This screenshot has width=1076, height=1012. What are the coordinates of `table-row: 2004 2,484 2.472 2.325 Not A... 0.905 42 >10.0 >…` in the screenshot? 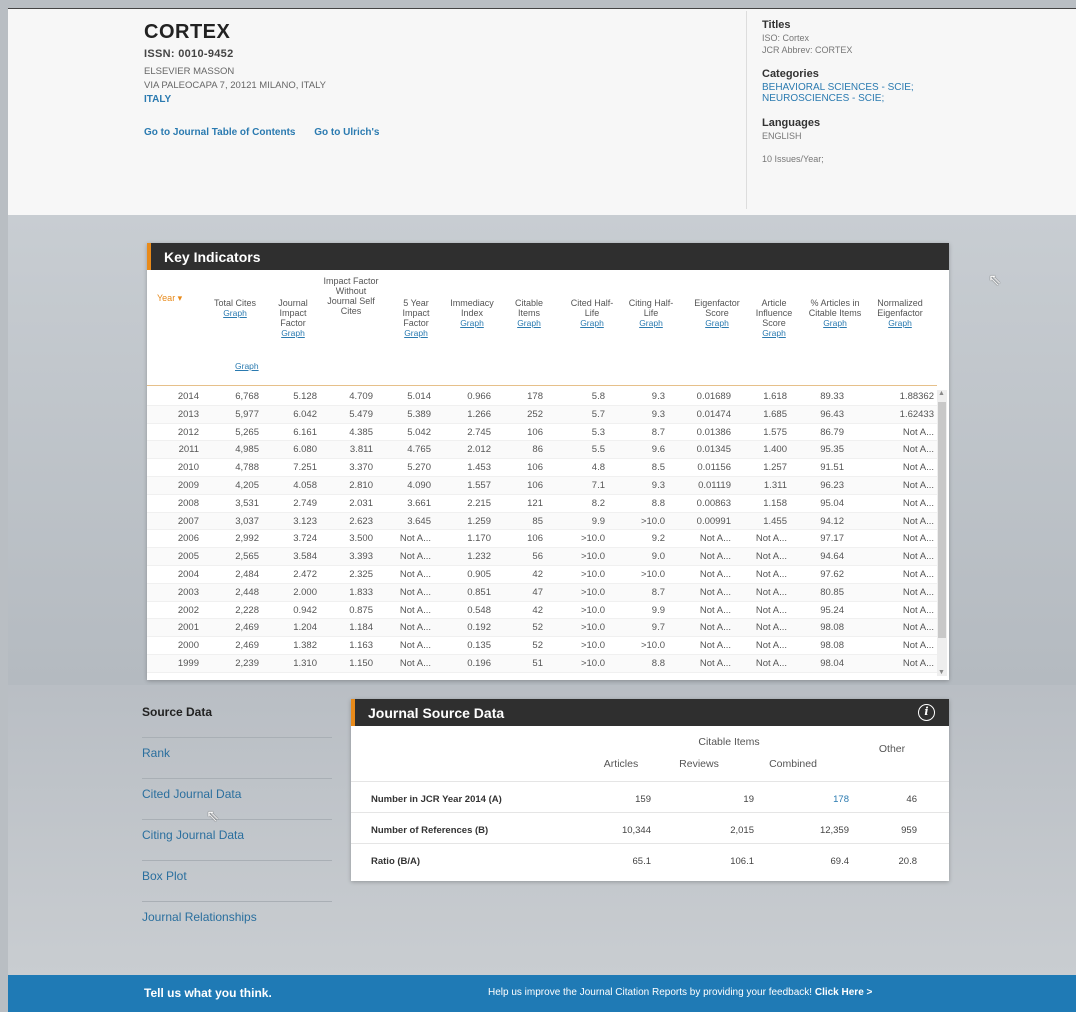 It's located at (542, 575).